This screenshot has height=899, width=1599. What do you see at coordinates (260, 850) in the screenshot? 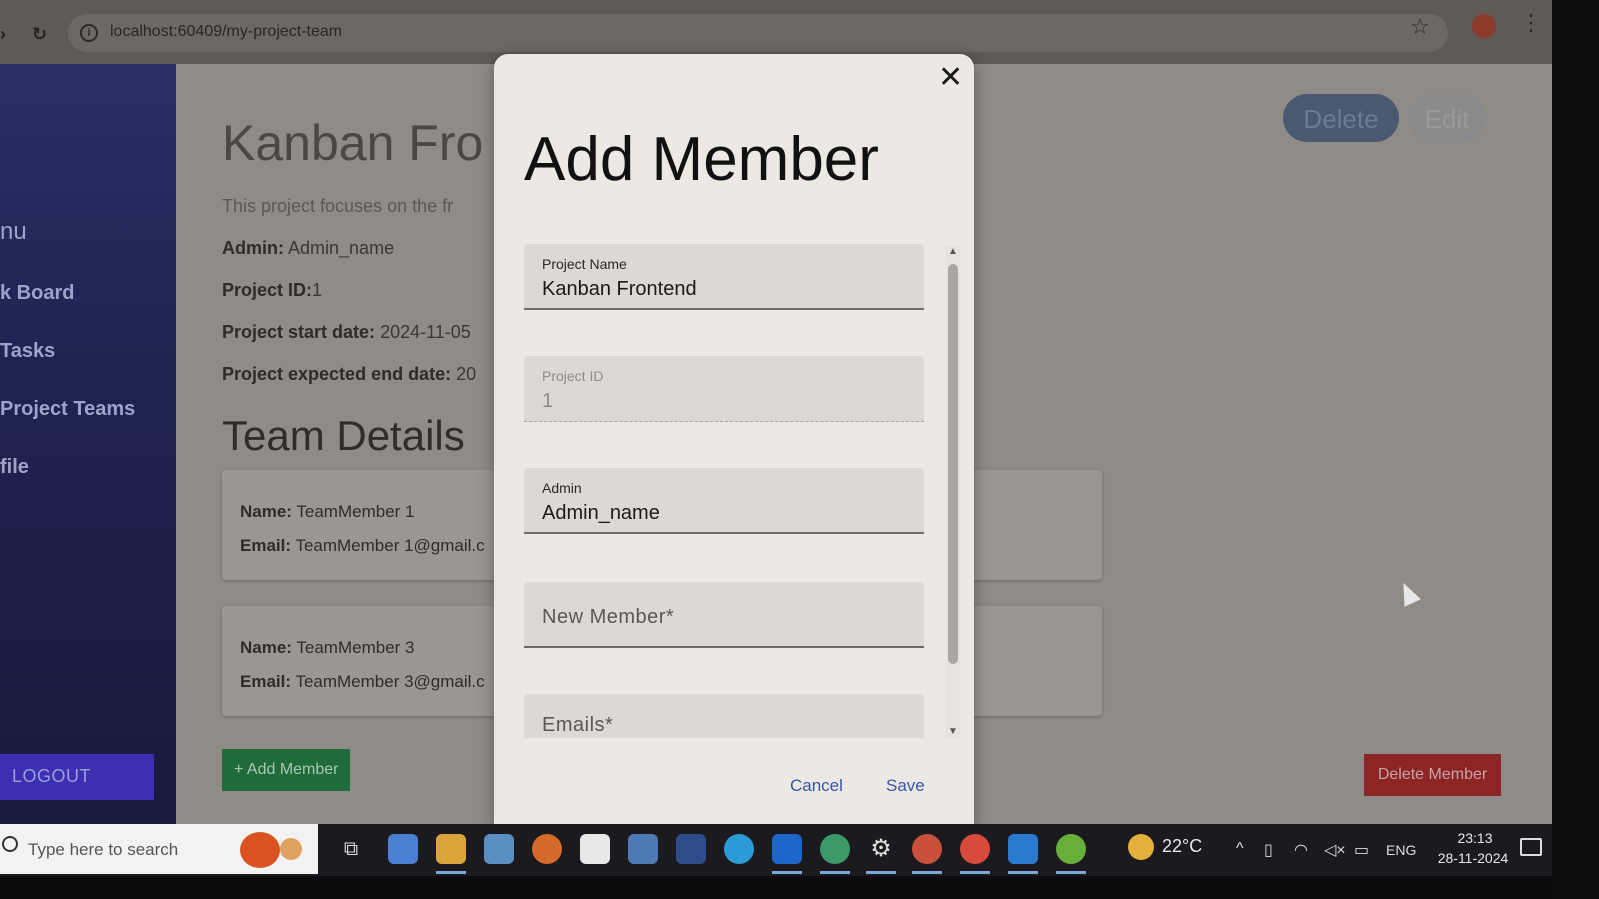
I see `search-highlight-icon` at bounding box center [260, 850].